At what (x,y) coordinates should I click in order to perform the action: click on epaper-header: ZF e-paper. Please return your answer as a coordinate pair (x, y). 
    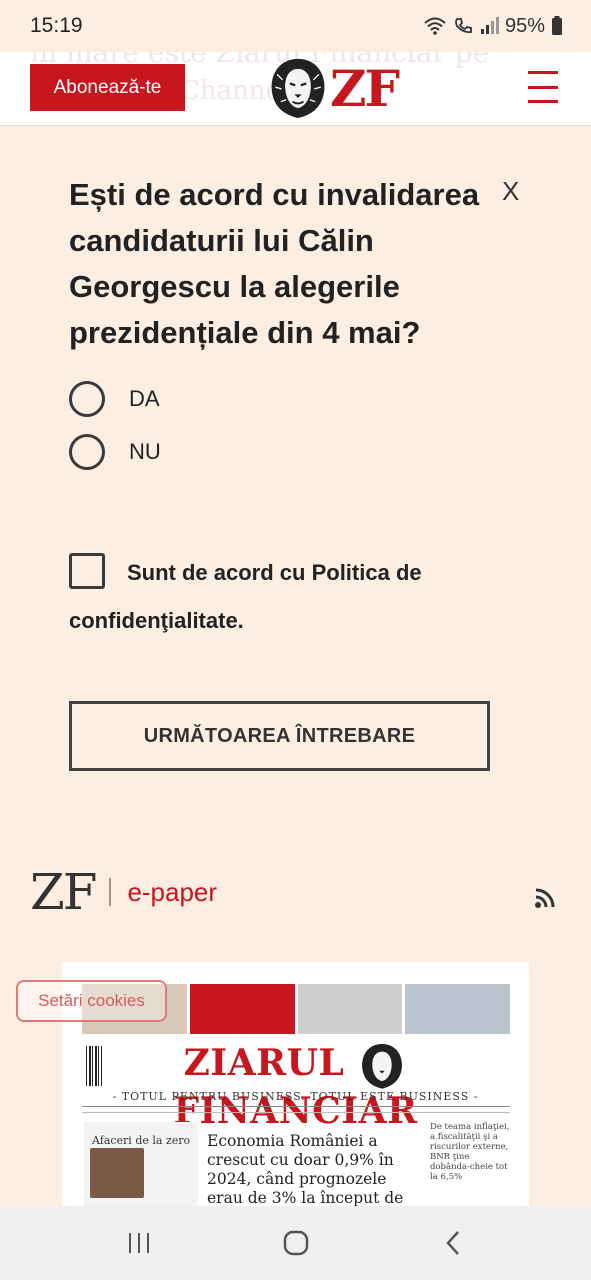
    Looking at the image, I should click on (295, 892).